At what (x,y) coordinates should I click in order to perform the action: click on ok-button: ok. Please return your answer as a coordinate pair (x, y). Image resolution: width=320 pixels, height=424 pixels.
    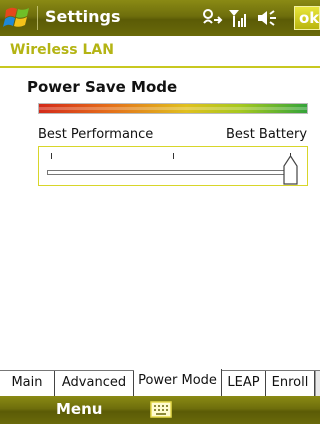
    Looking at the image, I should click on (307, 18).